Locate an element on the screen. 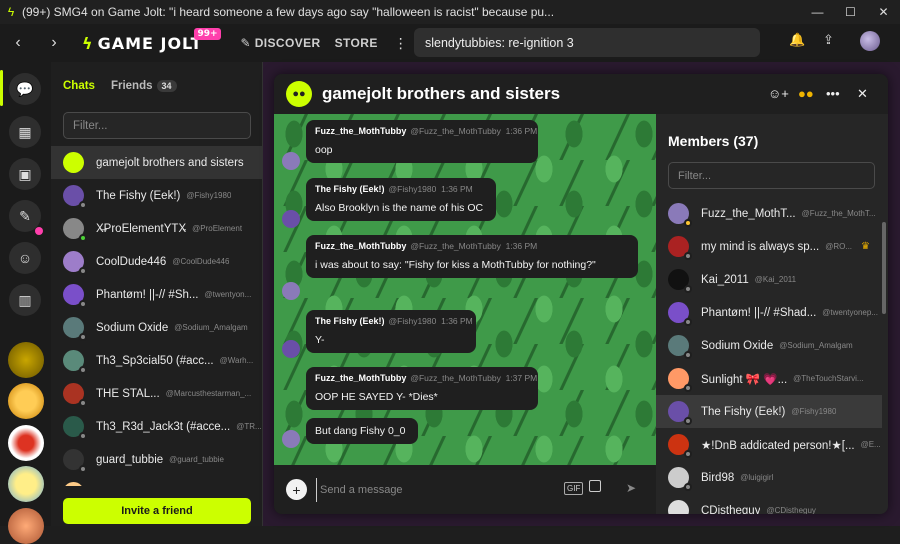 The image size is (900, 544). list-item: guard_tubbie @guard_tubbie is located at coordinates (157, 459).